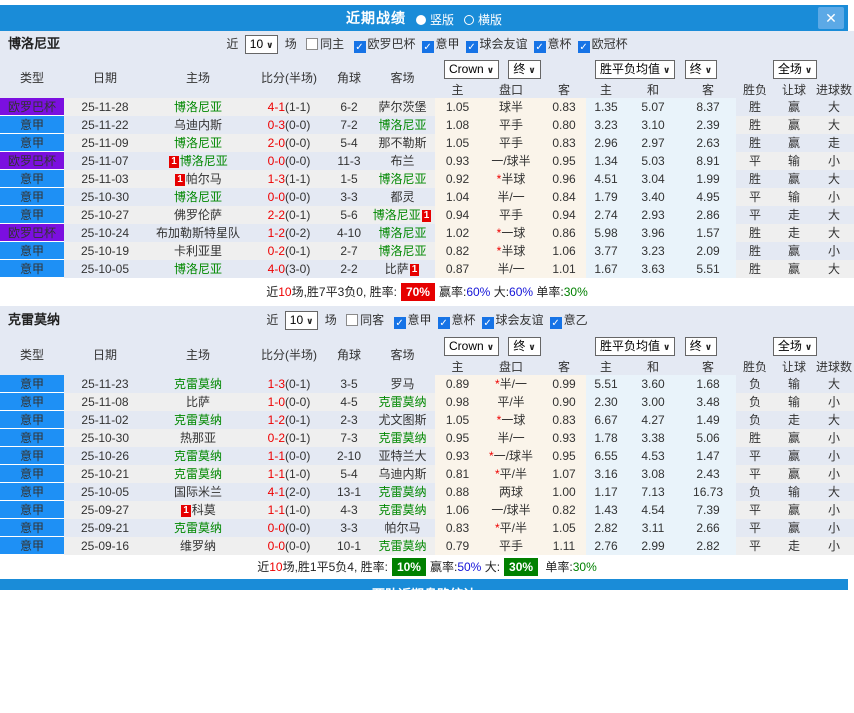  Describe the element at coordinates (420, 19) in the screenshot. I see `vertical-layout-radio` at that location.